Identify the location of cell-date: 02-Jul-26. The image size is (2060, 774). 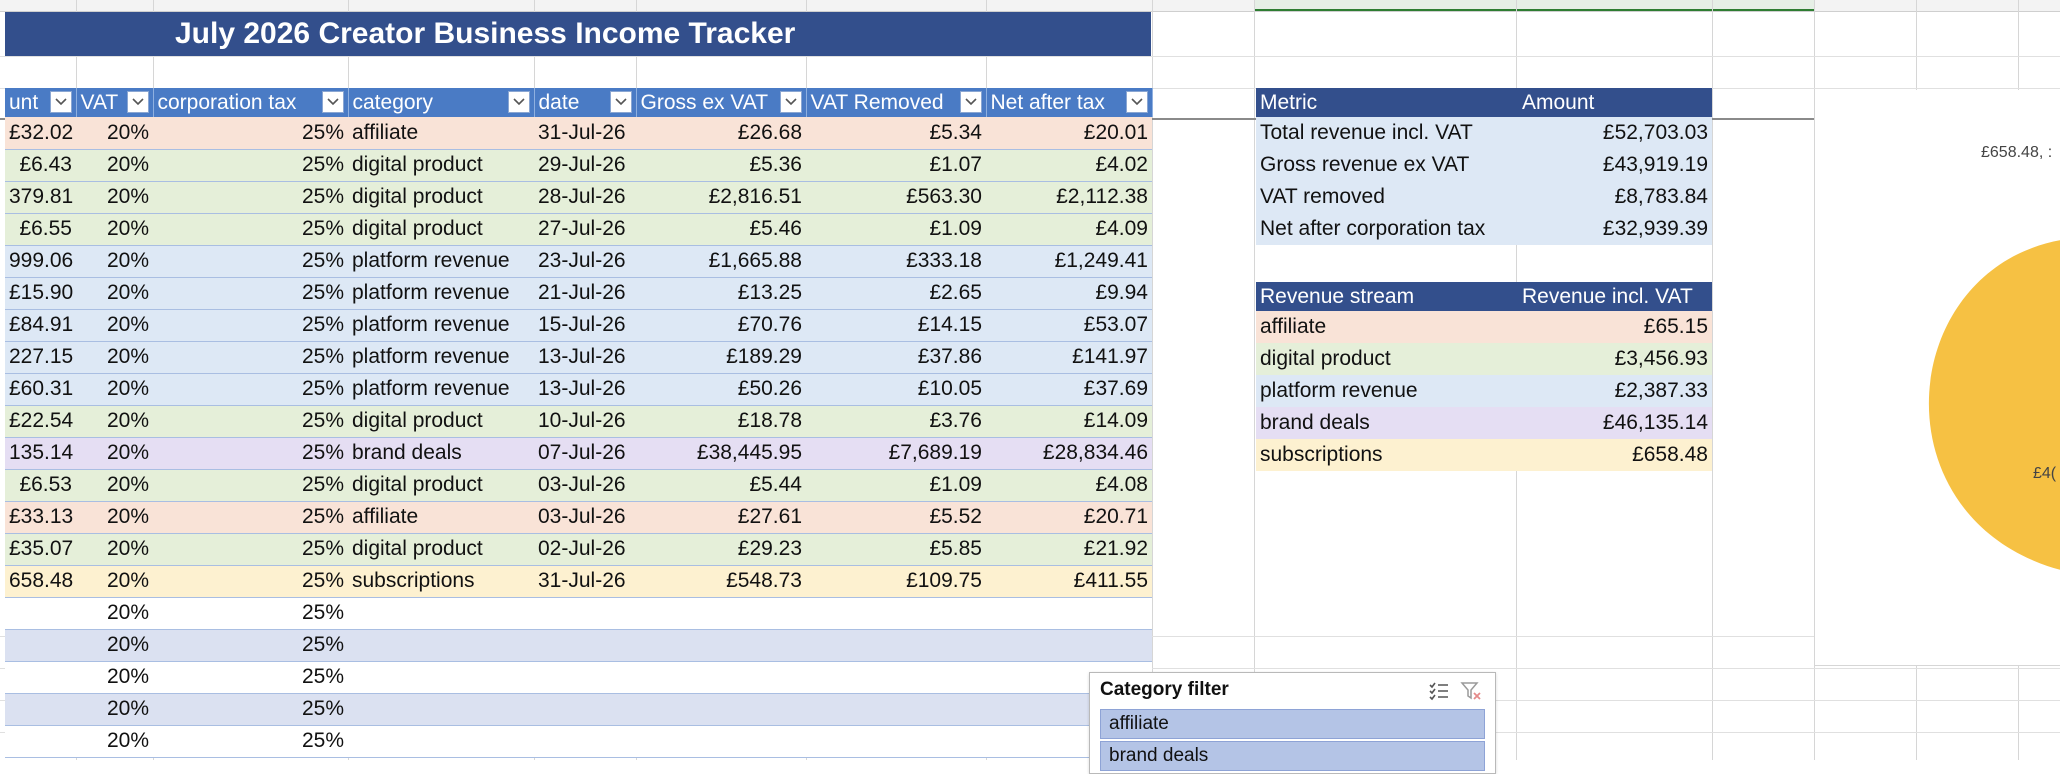
(585, 549).